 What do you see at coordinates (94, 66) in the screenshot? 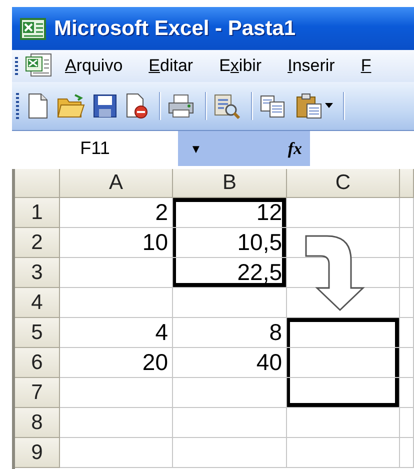
I see `menu-item: Arquivo` at bounding box center [94, 66].